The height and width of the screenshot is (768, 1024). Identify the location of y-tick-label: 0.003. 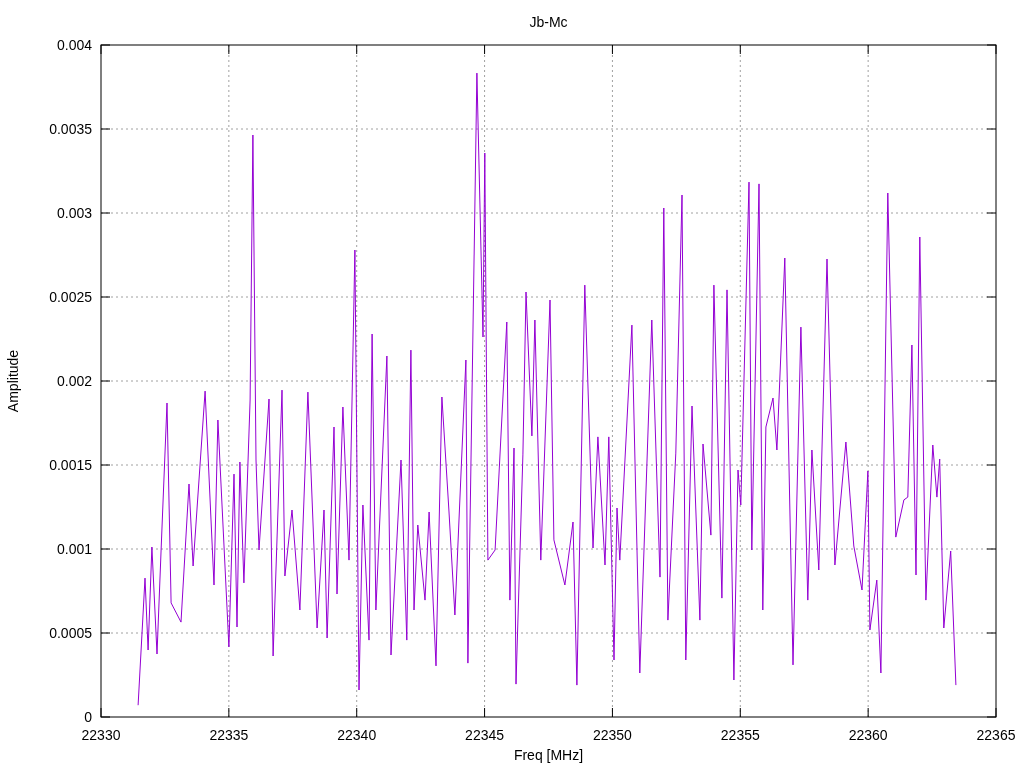
(74, 213).